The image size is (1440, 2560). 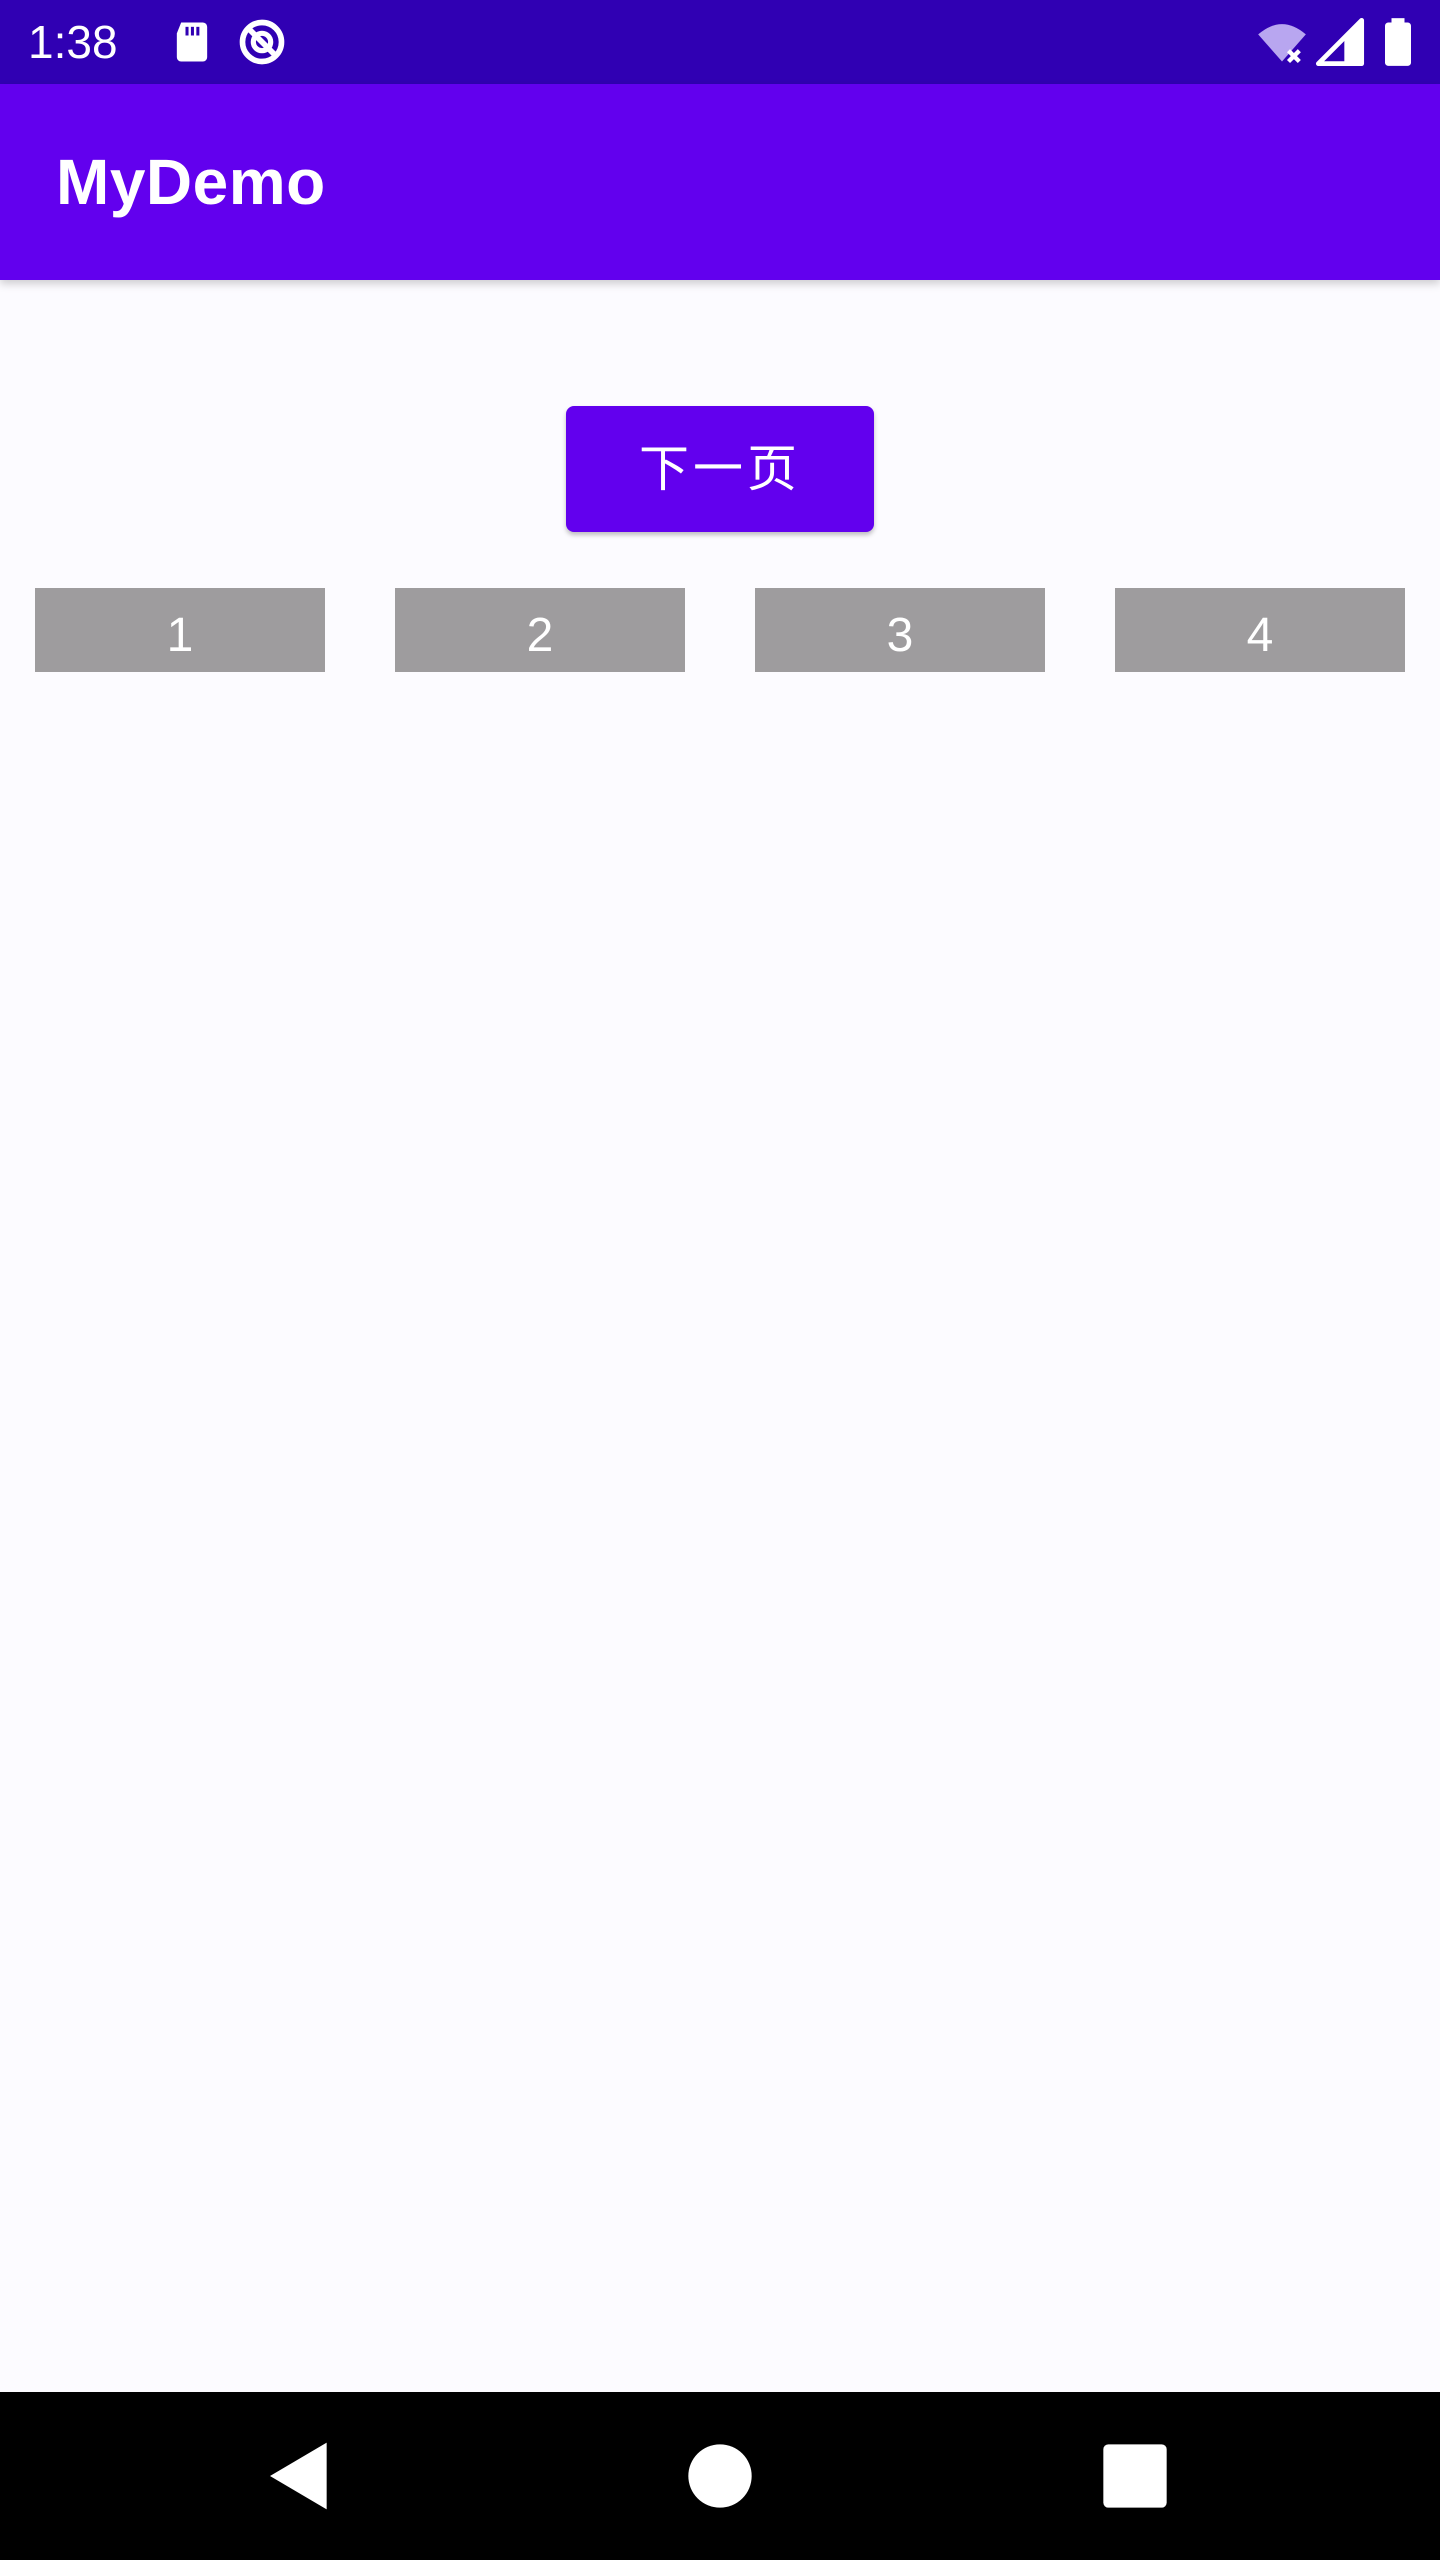 I want to click on signal-icon, so click(x=1340, y=42).